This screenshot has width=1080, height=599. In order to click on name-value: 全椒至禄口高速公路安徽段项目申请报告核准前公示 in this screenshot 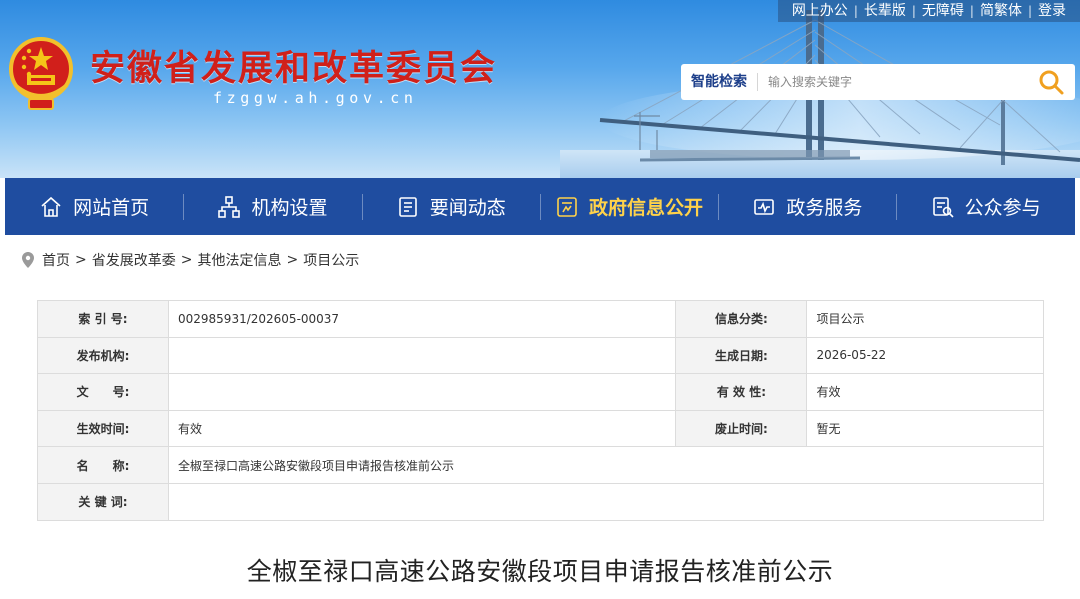, I will do `click(606, 465)`.